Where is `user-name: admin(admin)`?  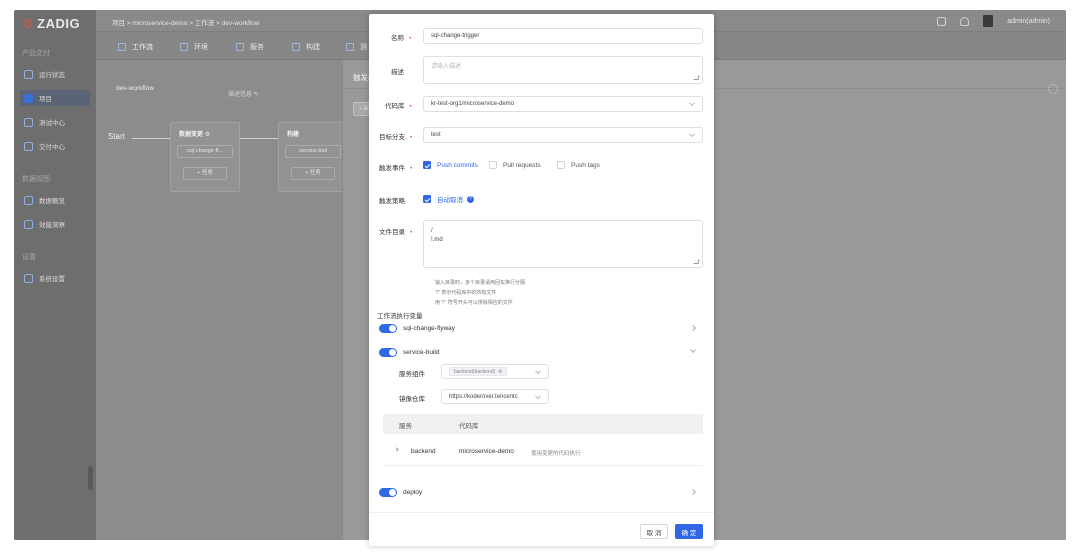
user-name: admin(admin) is located at coordinates (1028, 21).